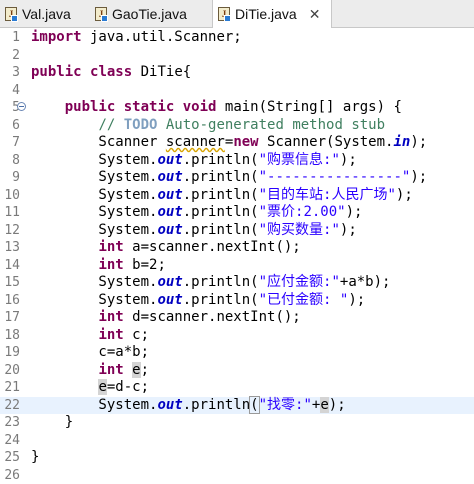 The height and width of the screenshot is (484, 474). I want to click on code-line: 4, so click(237, 91).